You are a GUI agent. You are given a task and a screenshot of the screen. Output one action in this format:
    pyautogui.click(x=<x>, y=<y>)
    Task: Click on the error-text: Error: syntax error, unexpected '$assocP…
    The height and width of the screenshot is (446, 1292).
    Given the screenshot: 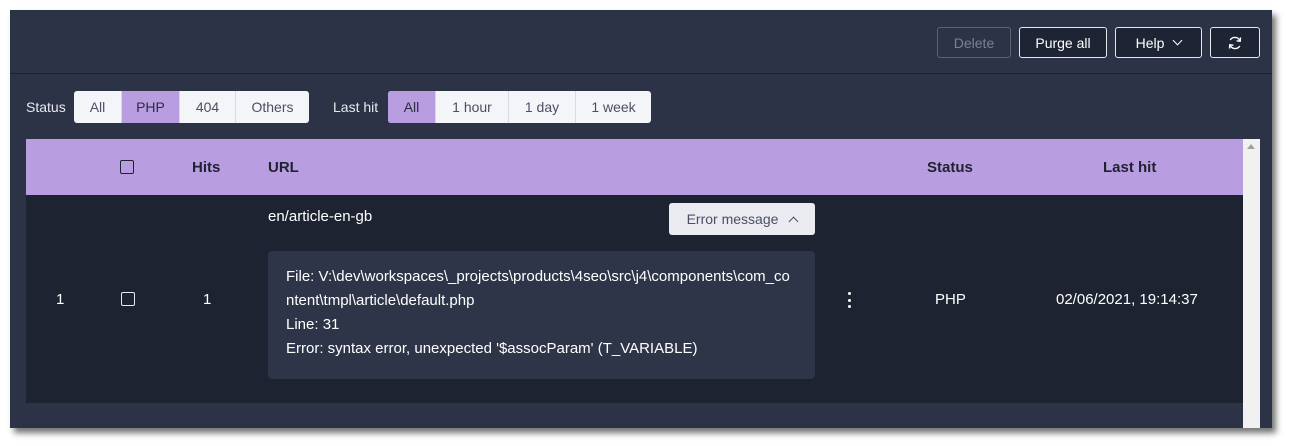 What is the action you would take?
    pyautogui.click(x=492, y=348)
    